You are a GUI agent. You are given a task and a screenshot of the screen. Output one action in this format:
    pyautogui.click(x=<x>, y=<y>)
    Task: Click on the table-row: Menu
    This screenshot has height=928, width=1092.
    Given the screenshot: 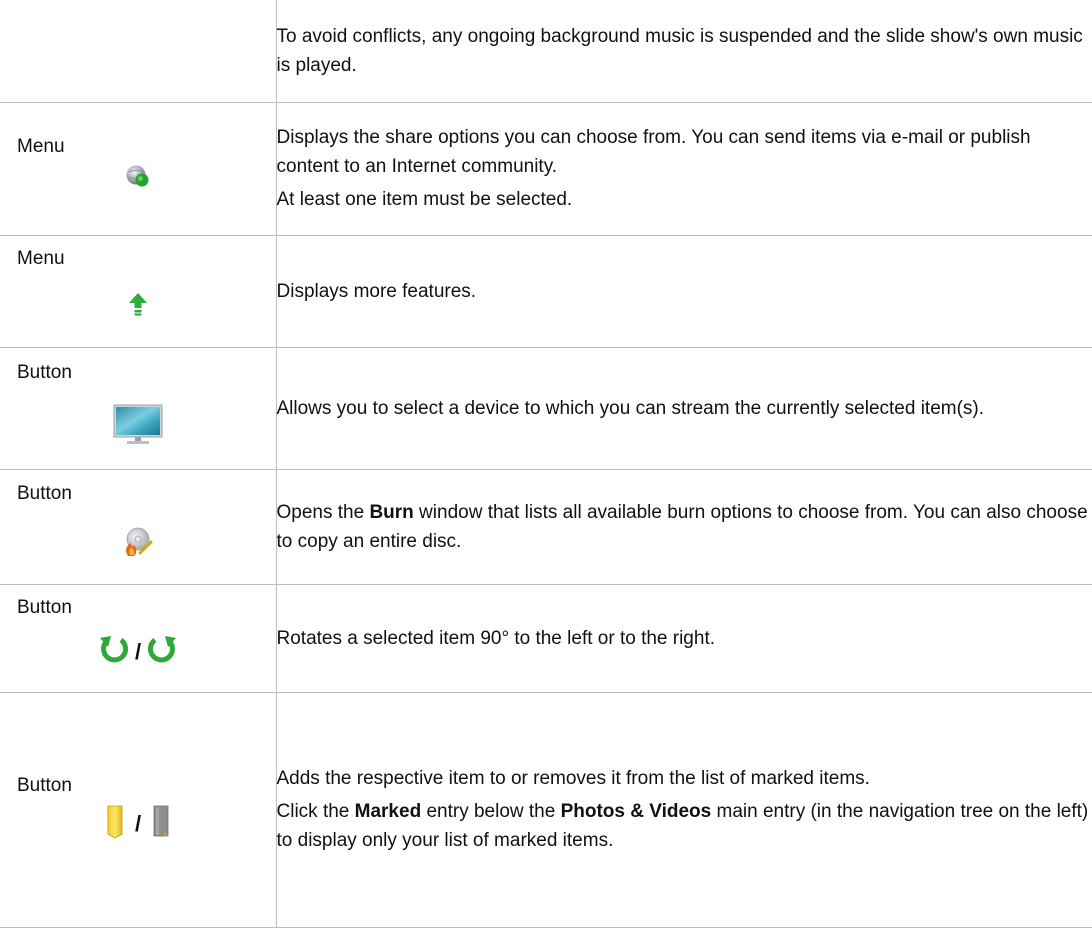 What is the action you would take?
    pyautogui.click(x=546, y=168)
    